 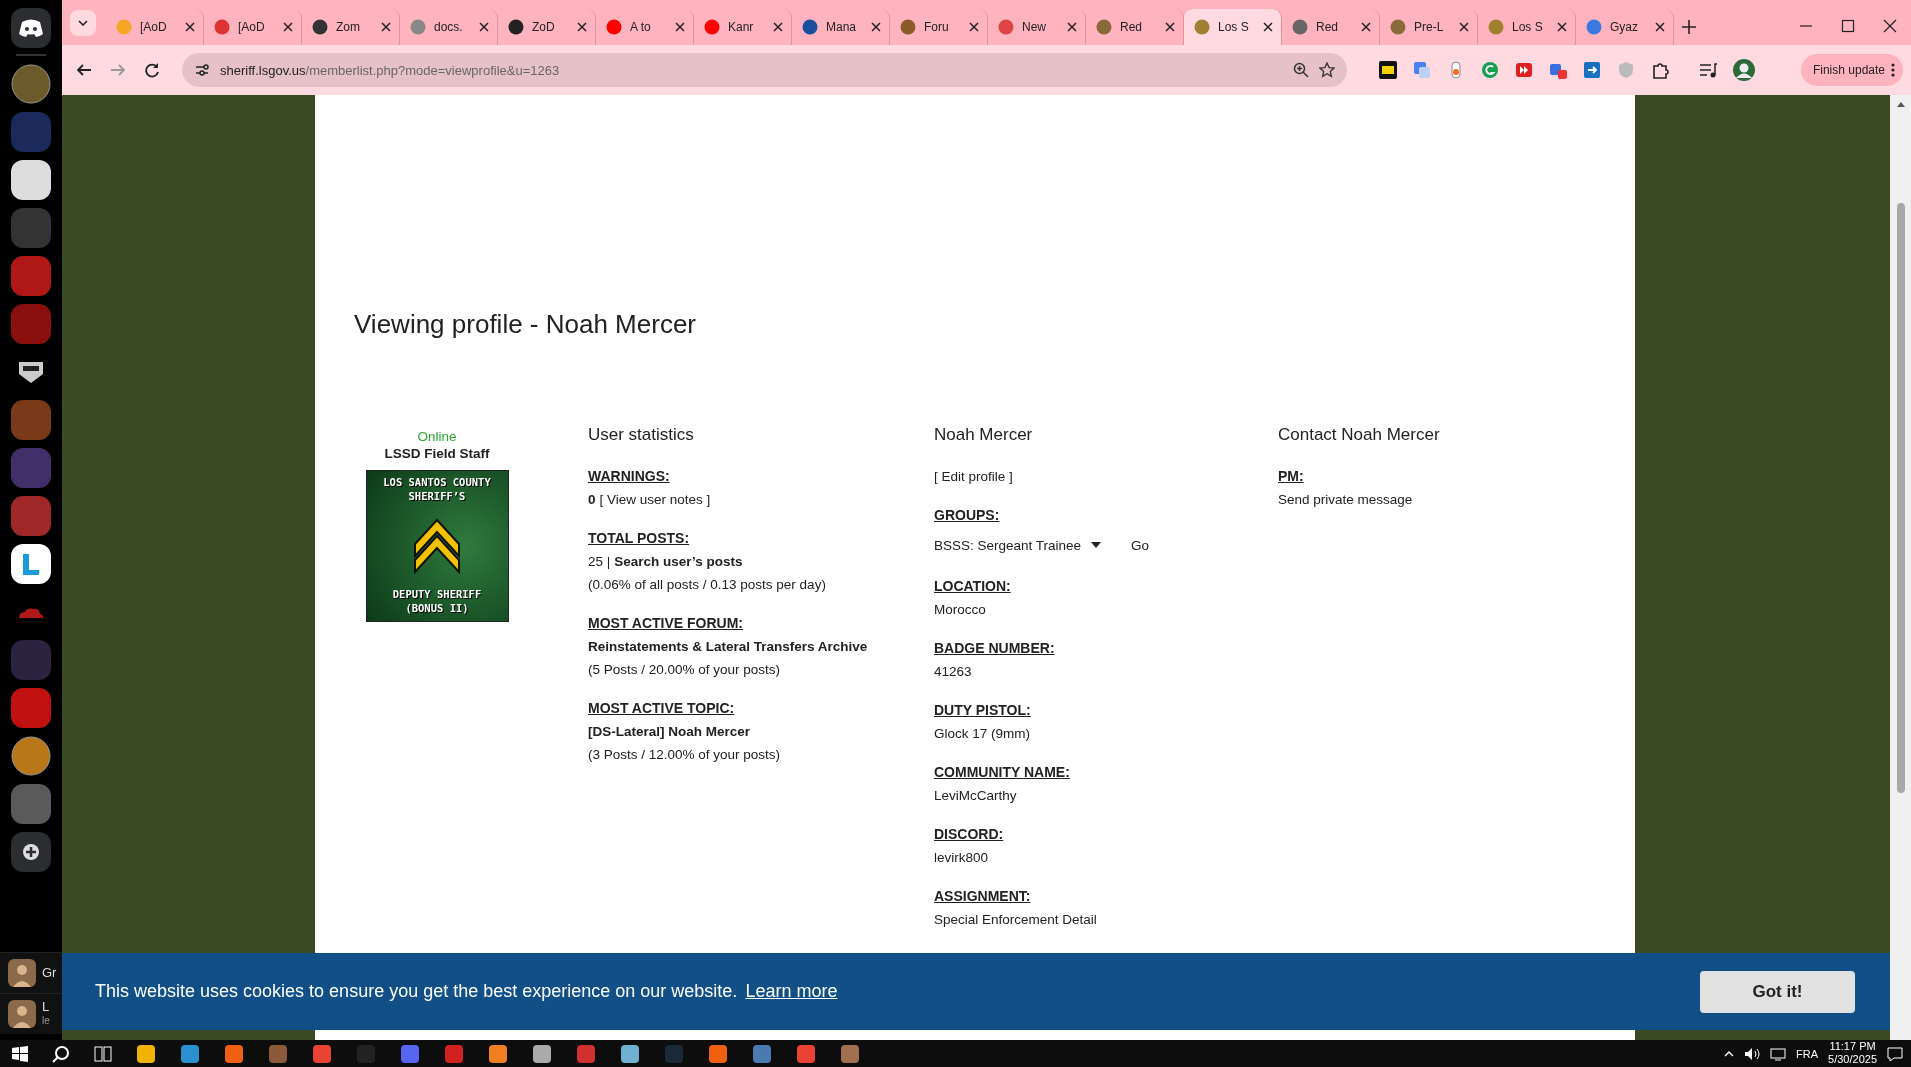 I want to click on stat-value: LeviMcCarthy, so click(x=975, y=796).